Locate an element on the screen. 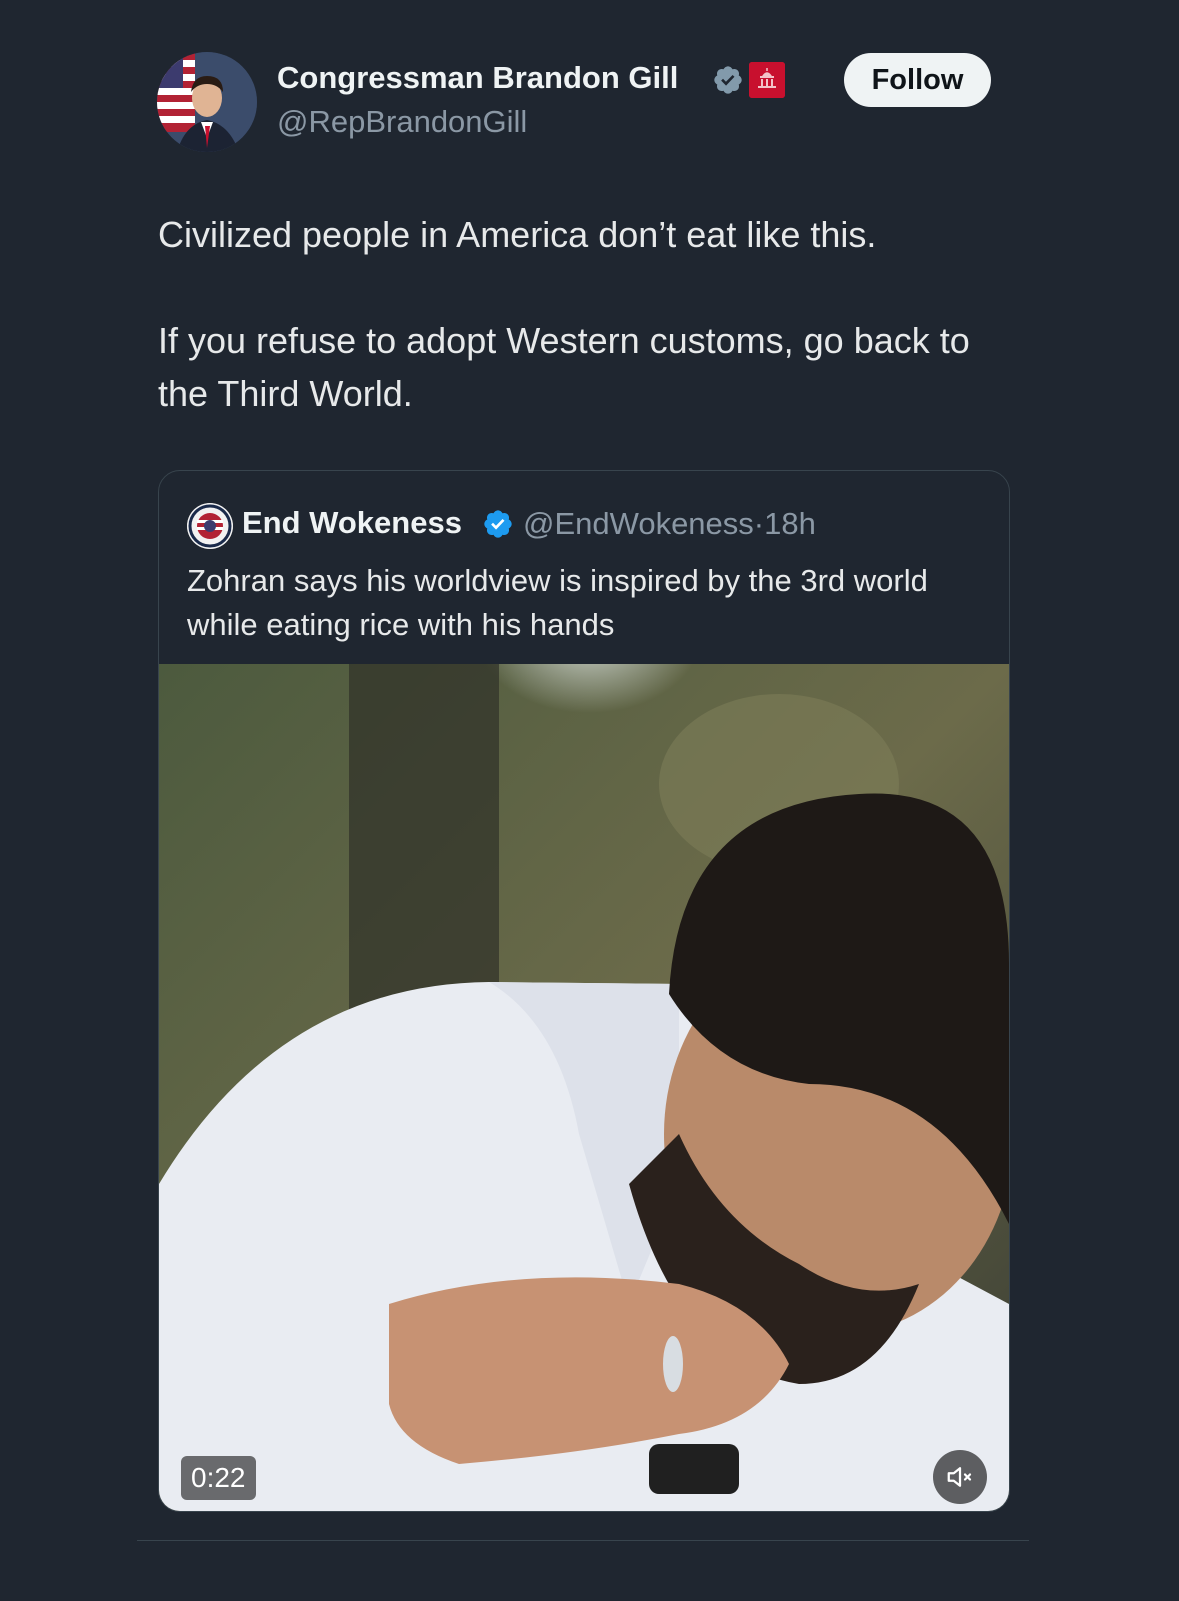  blue-verified-badge-icon is located at coordinates (498, 524).